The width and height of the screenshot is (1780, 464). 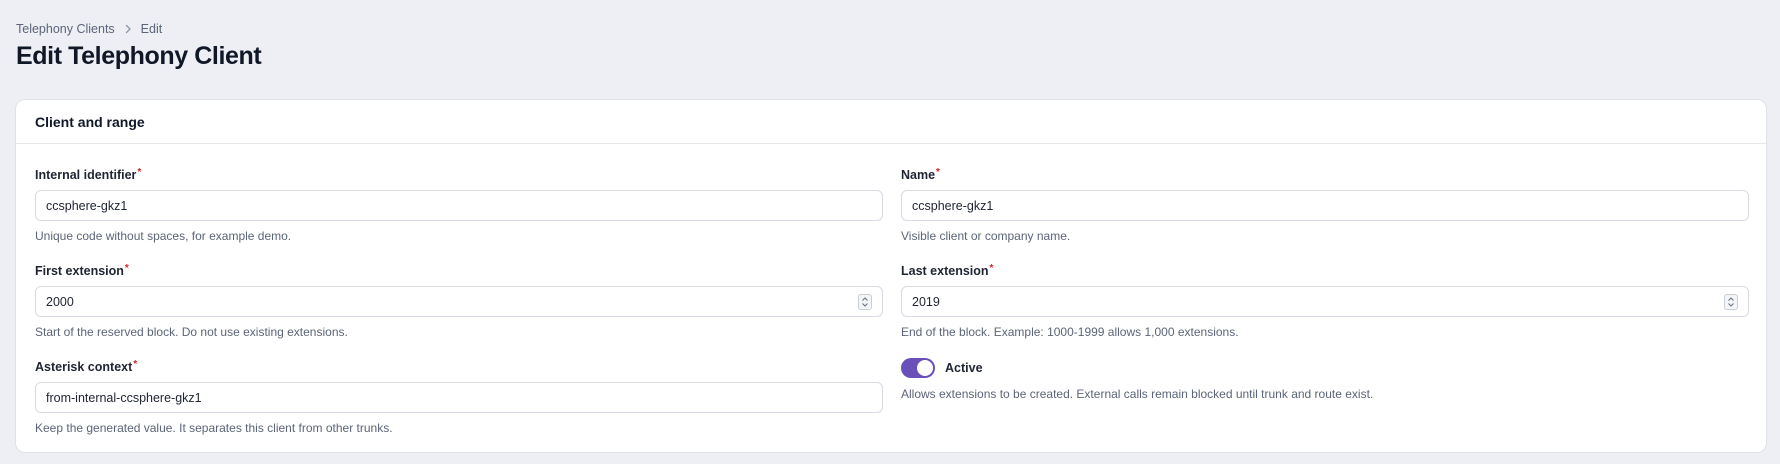 What do you see at coordinates (128, 29) in the screenshot?
I see `chevron-right-icon` at bounding box center [128, 29].